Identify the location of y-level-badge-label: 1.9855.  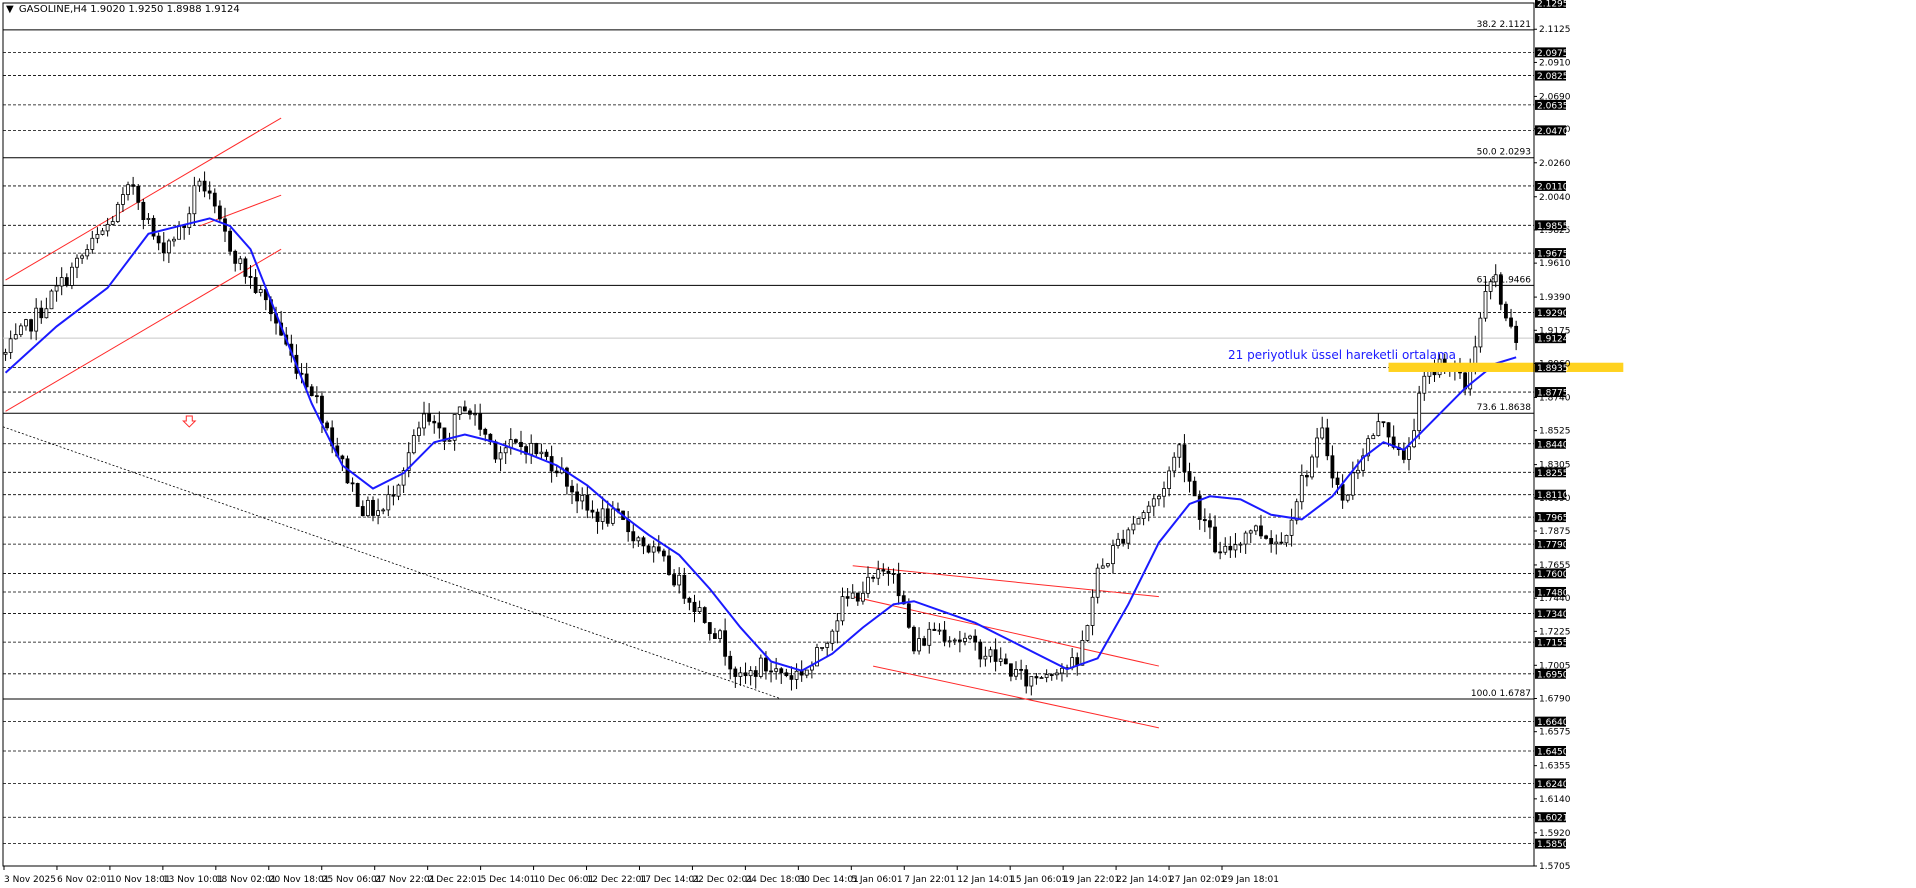
(1553, 227).